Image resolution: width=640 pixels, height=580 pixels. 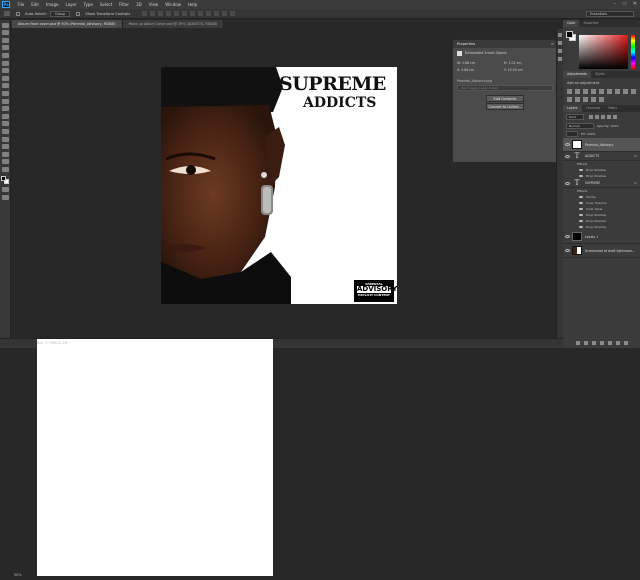 What do you see at coordinates (153, 13) in the screenshot?
I see `align-vcenter-icon` at bounding box center [153, 13].